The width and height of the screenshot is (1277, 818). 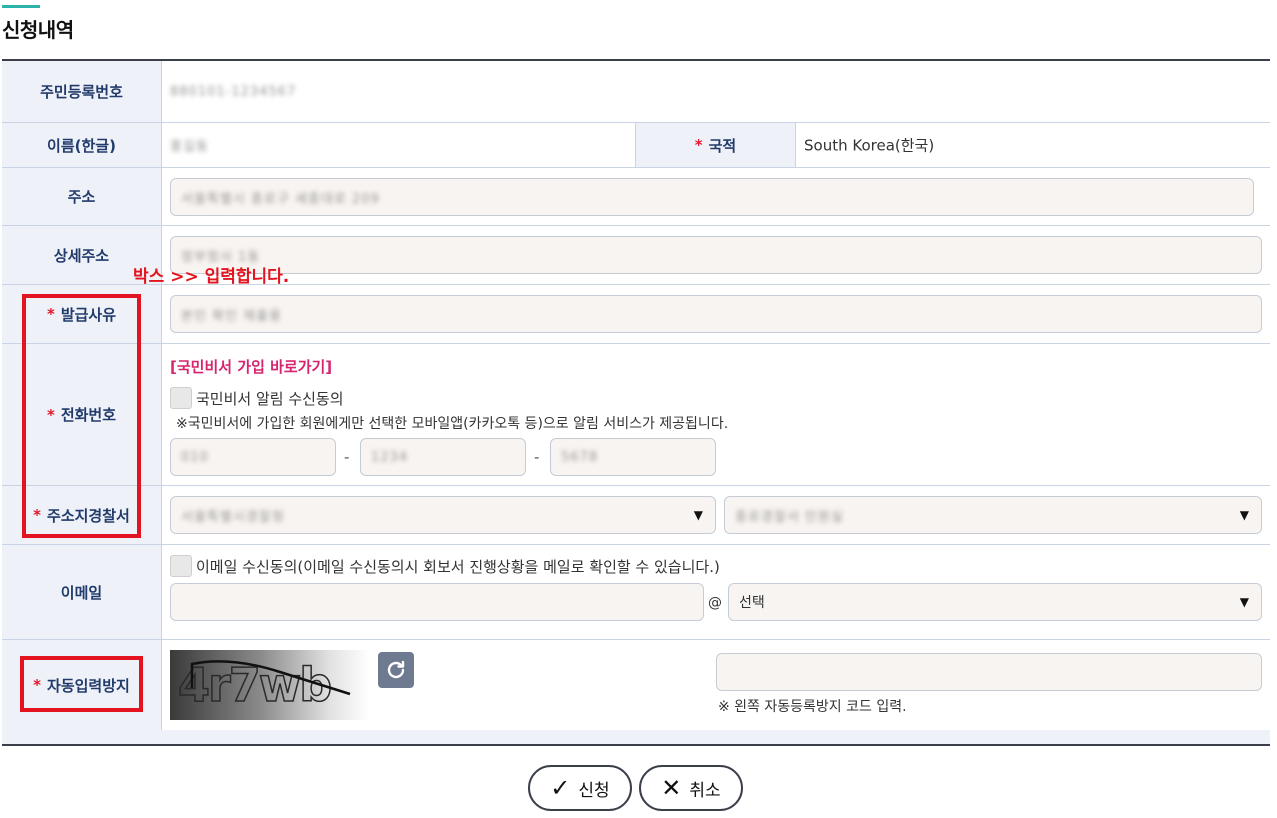 What do you see at coordinates (636, 685) in the screenshot?
I see `row-captcha: * 자동입력방지 4r7wb ※ 왼쪽 자동등록방지 코드 입력.` at bounding box center [636, 685].